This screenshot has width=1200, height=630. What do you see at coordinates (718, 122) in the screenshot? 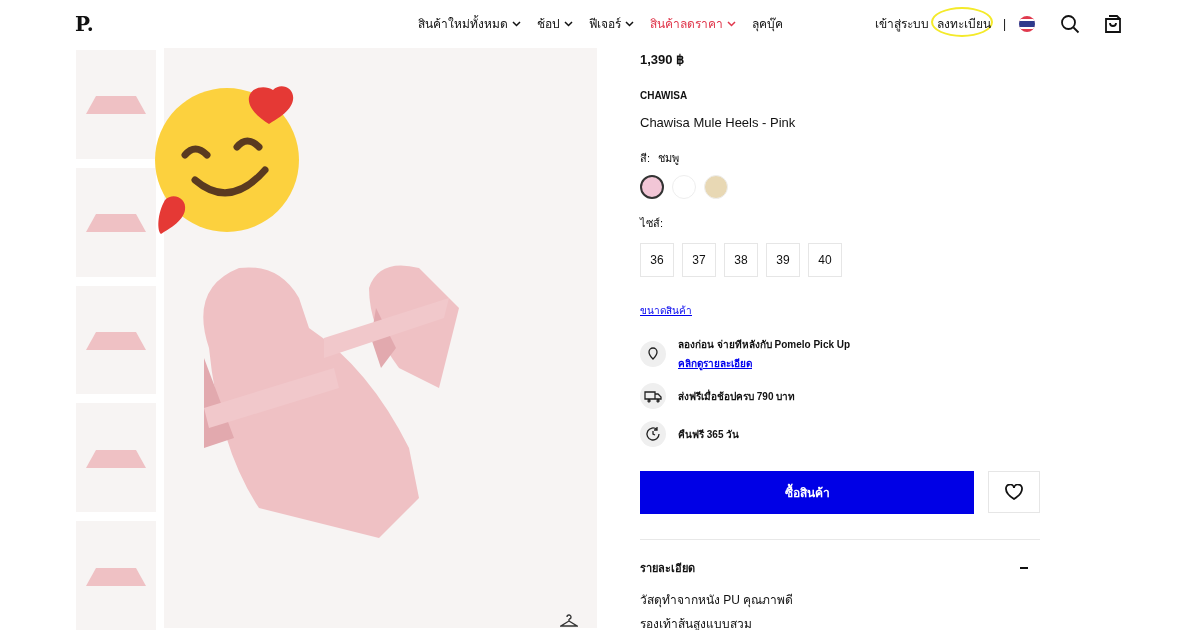
I see `product-name: Chawisa Mule Heels - Pink` at bounding box center [718, 122].